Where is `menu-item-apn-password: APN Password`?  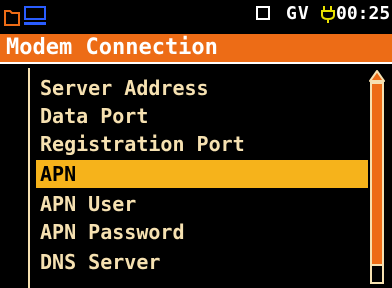
menu-item-apn-password: APN Password is located at coordinates (202, 232).